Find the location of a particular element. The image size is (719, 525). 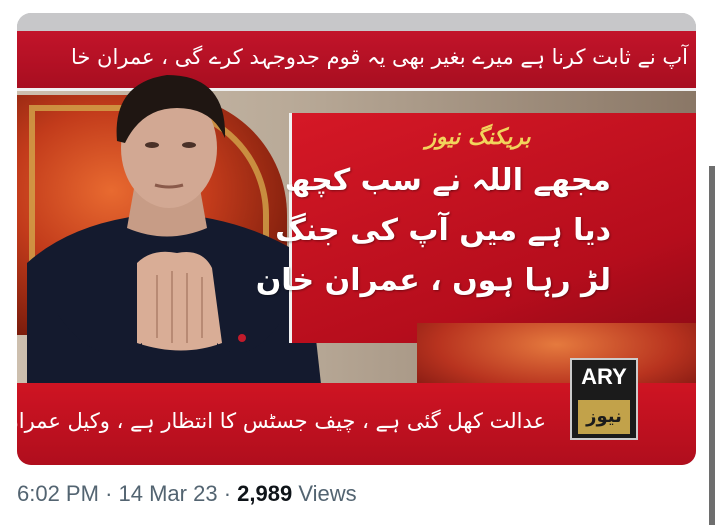

ary-news-logo: ARY نیوز is located at coordinates (604, 399).